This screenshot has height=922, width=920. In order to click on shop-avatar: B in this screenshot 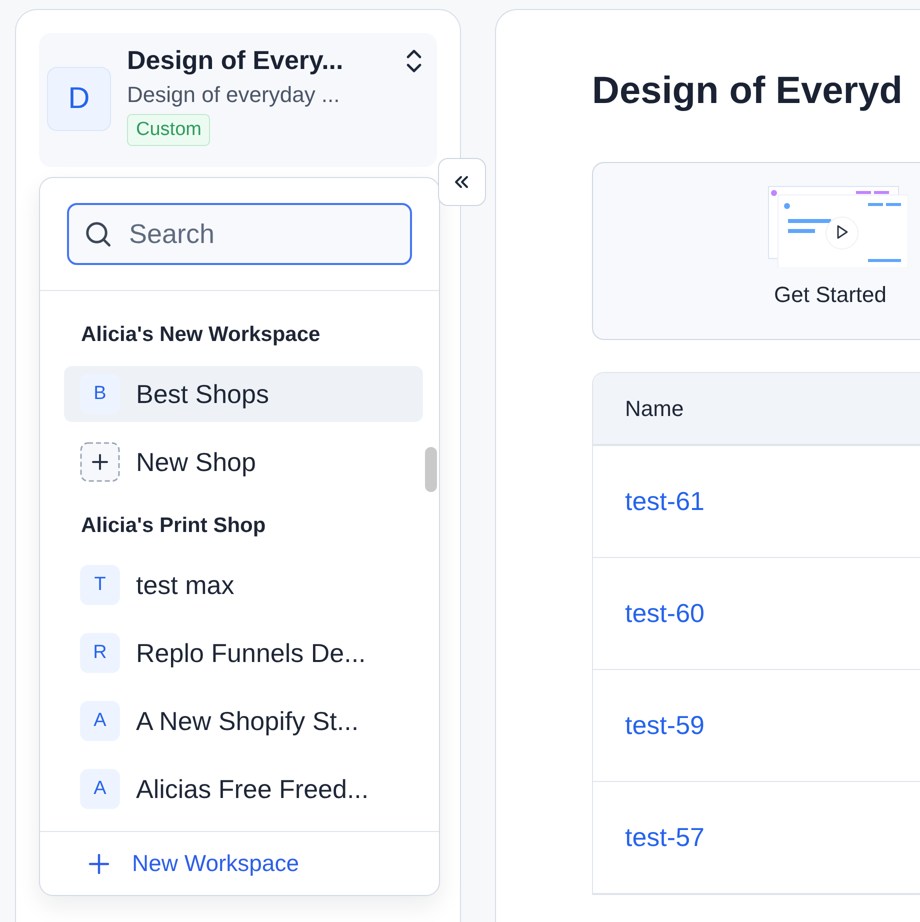, I will do `click(100, 394)`.